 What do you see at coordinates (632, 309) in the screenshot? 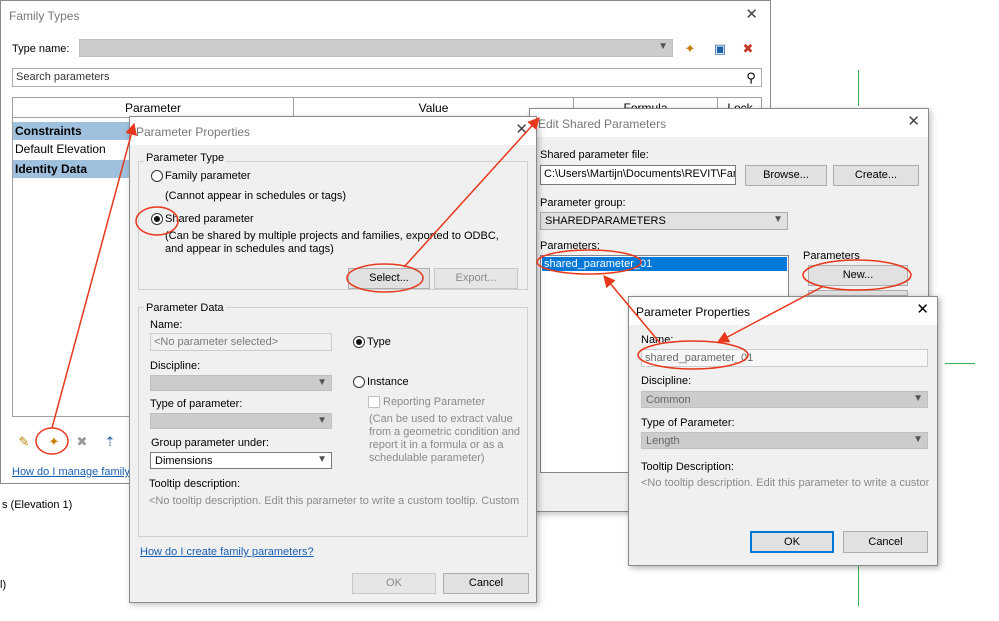
I see `arrow-name-to-list-item` at bounding box center [632, 309].